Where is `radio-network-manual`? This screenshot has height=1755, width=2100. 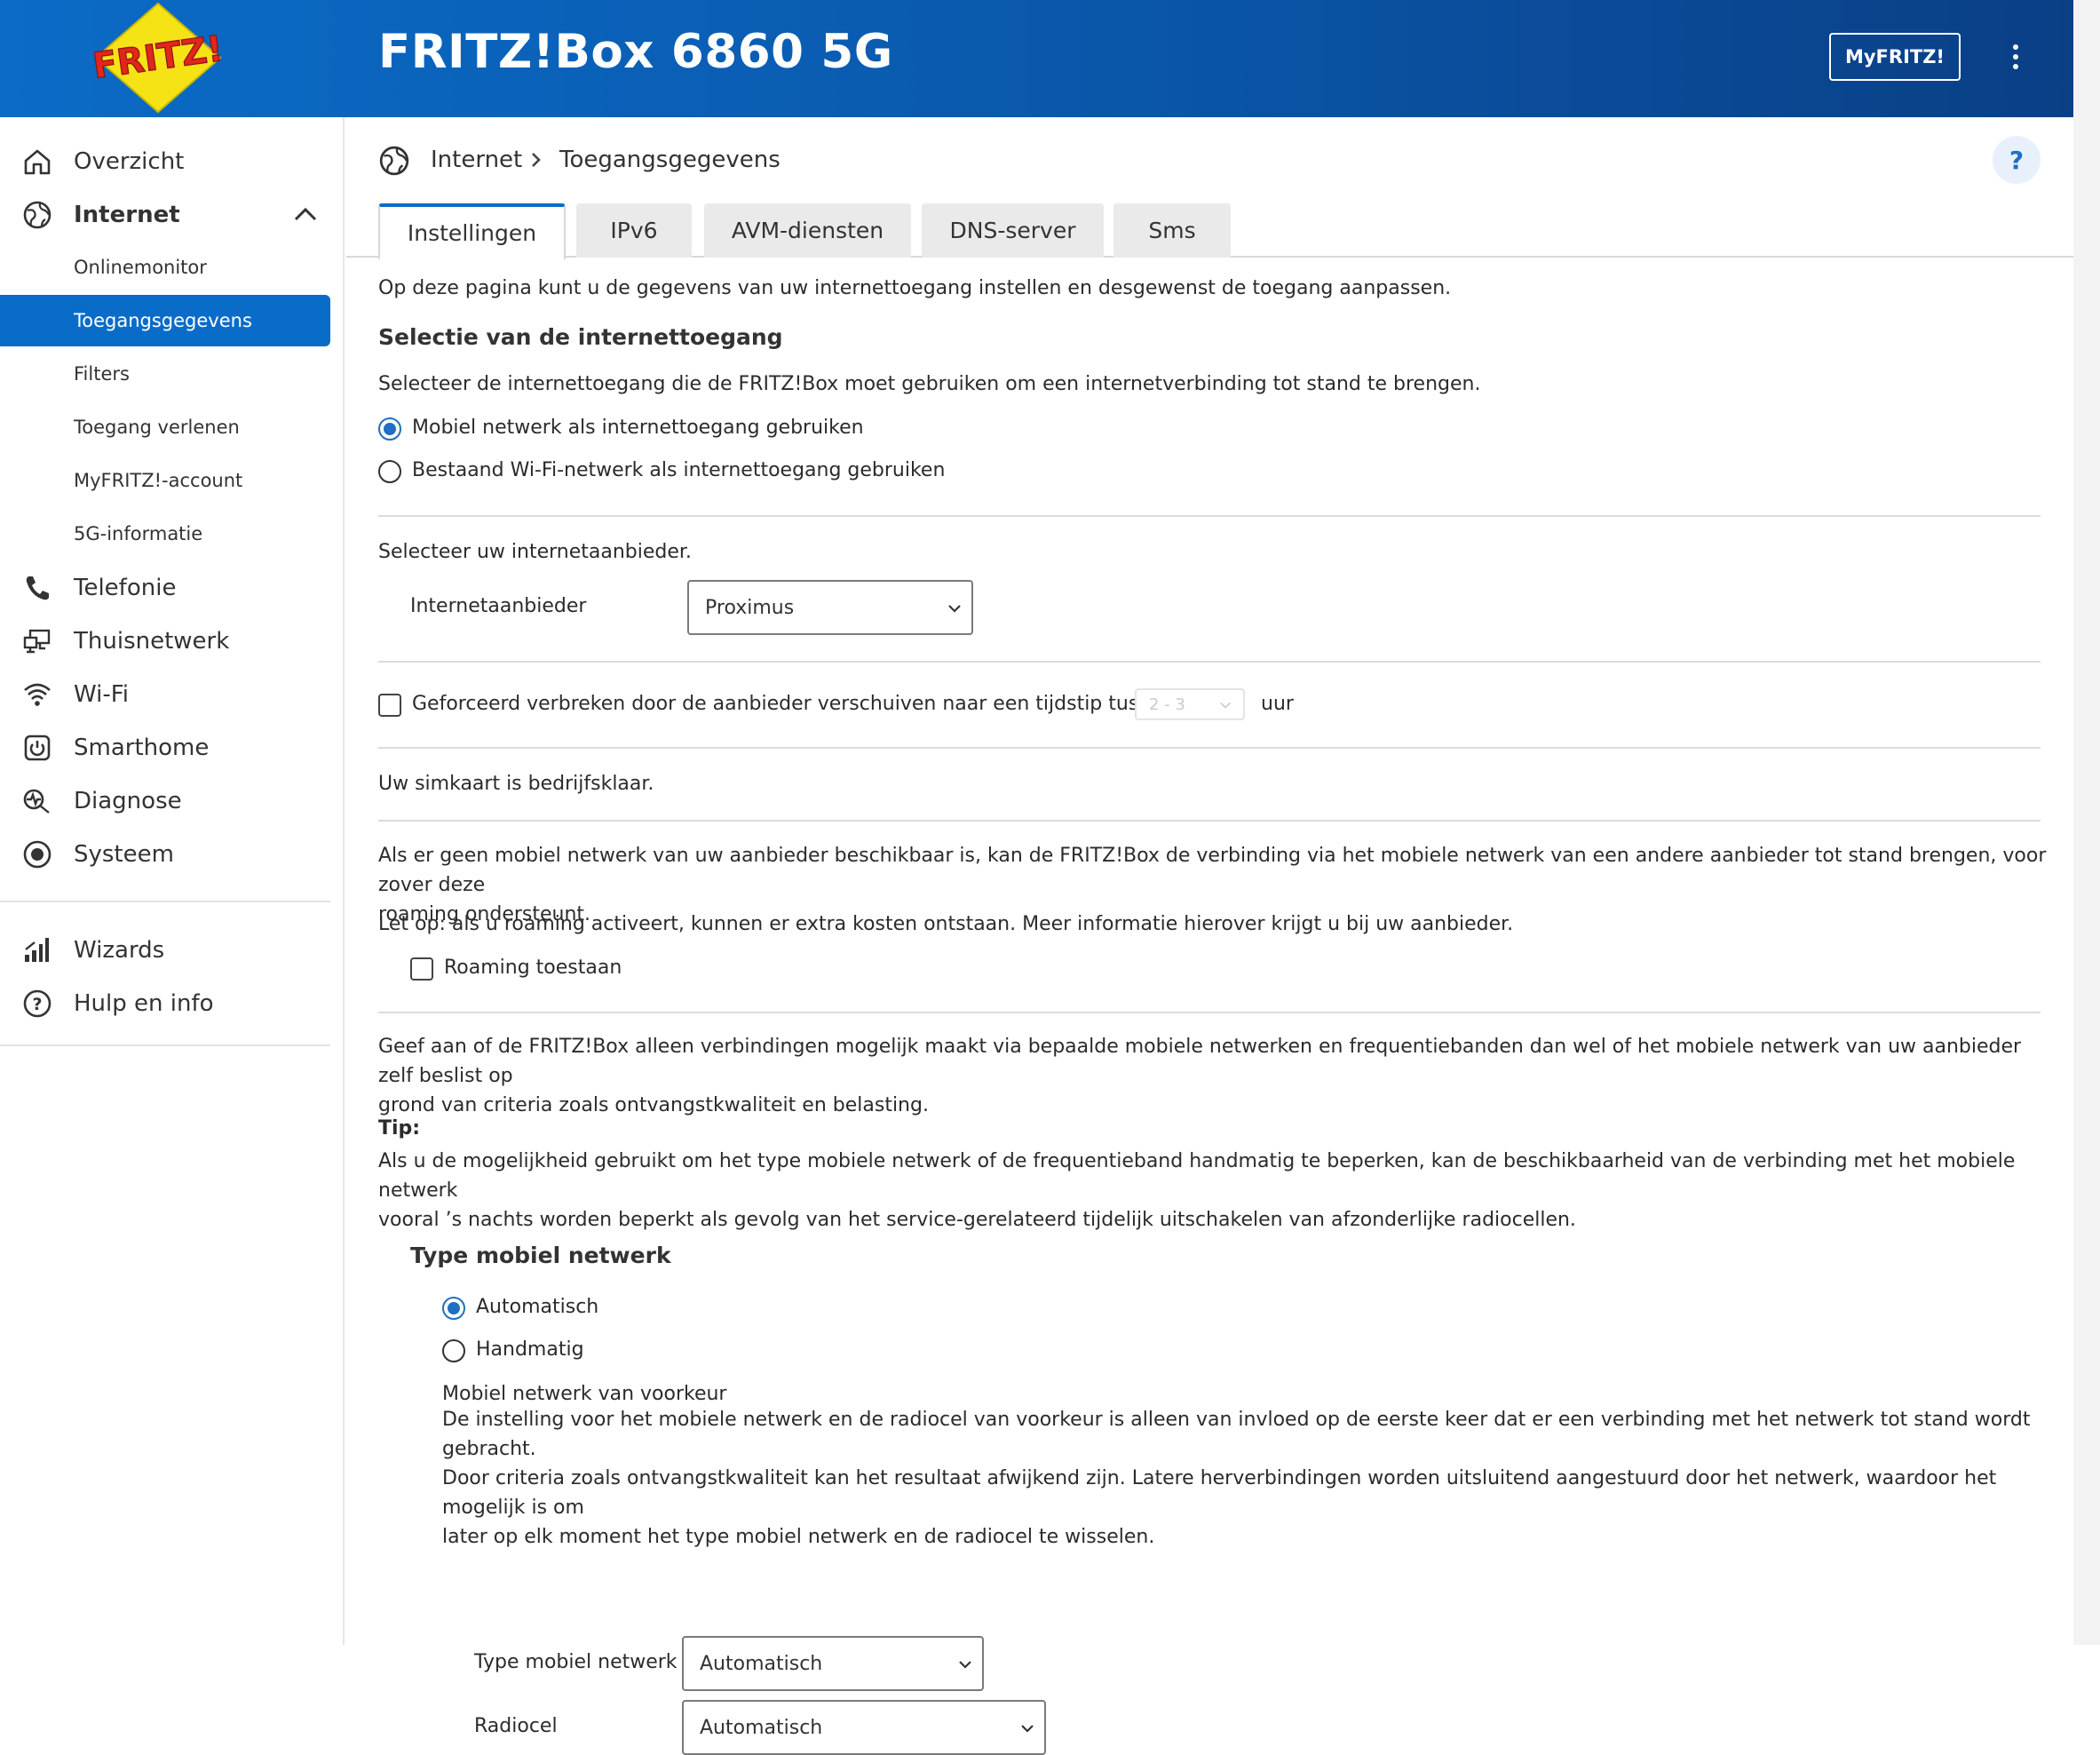 radio-network-manual is located at coordinates (453, 1350).